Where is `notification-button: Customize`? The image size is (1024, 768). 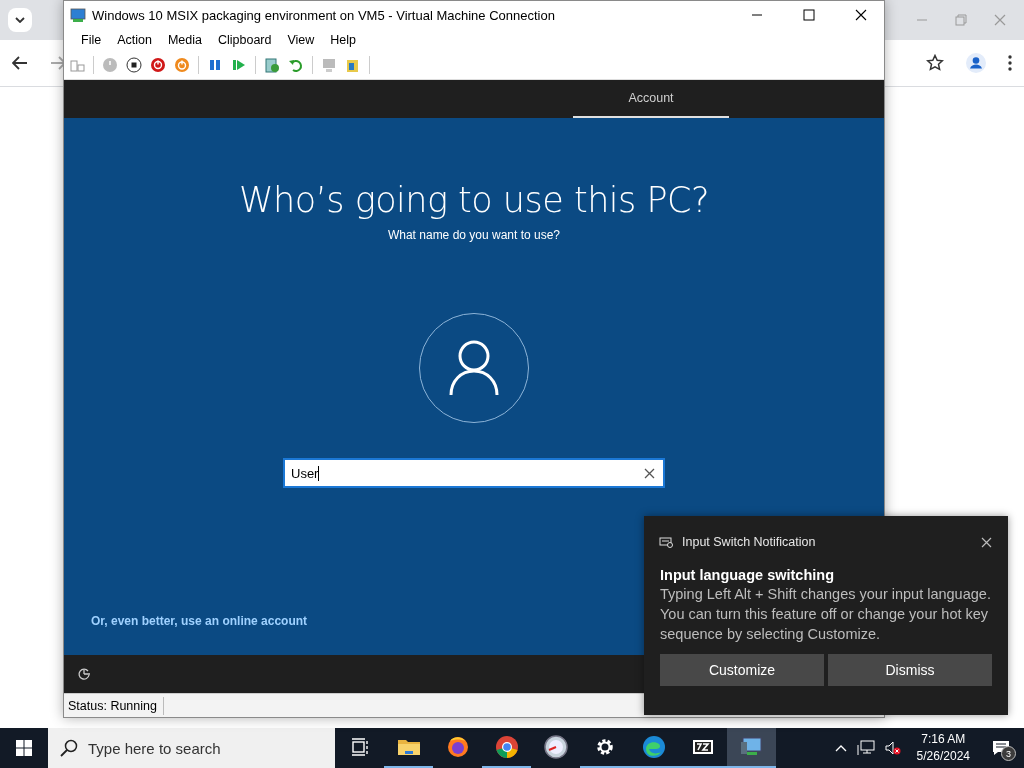
notification-button: Customize is located at coordinates (742, 670).